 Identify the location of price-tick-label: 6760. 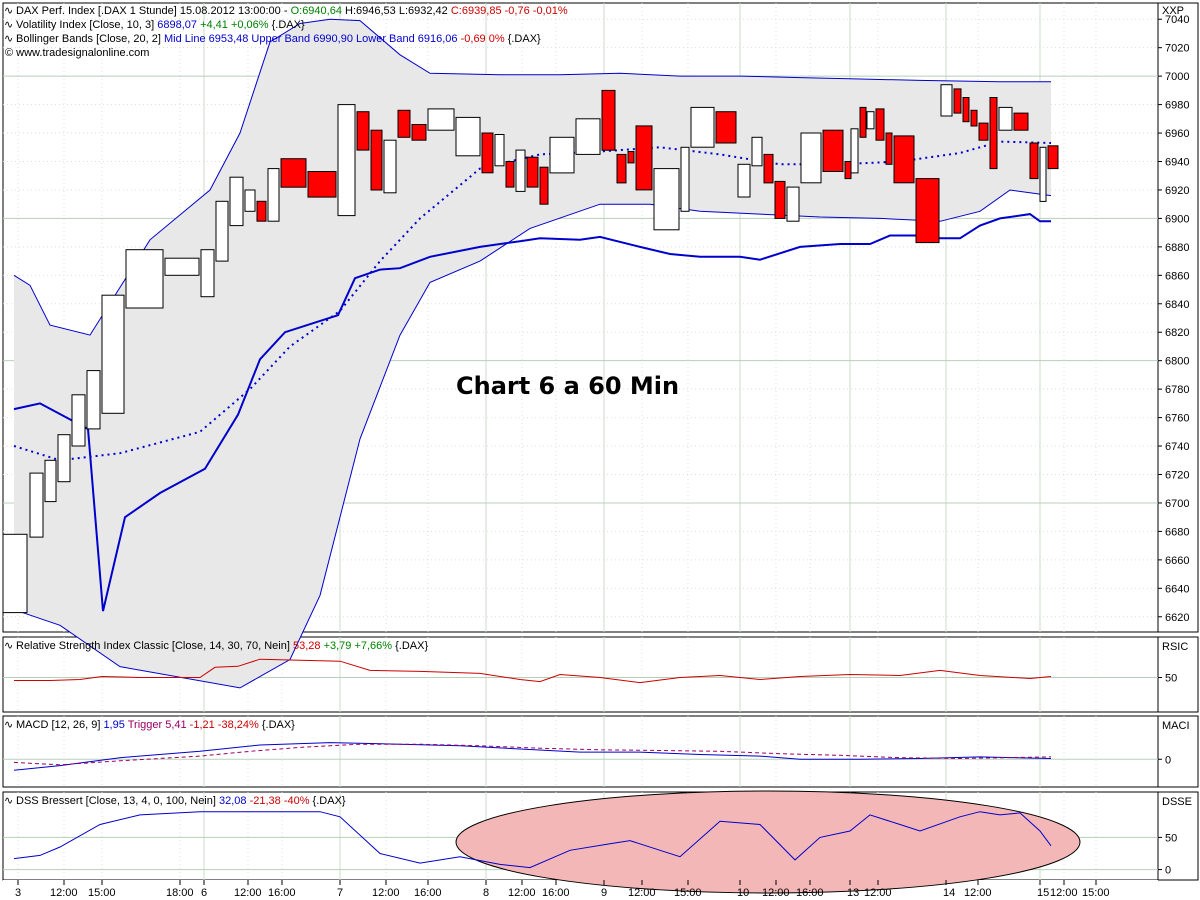
(1177, 419).